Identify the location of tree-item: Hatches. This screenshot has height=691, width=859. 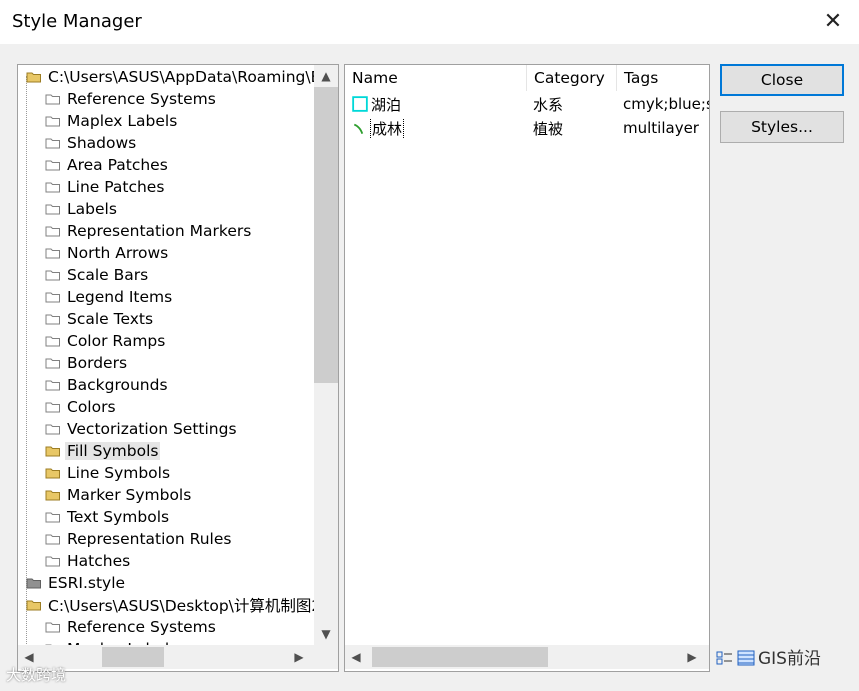
(88, 561).